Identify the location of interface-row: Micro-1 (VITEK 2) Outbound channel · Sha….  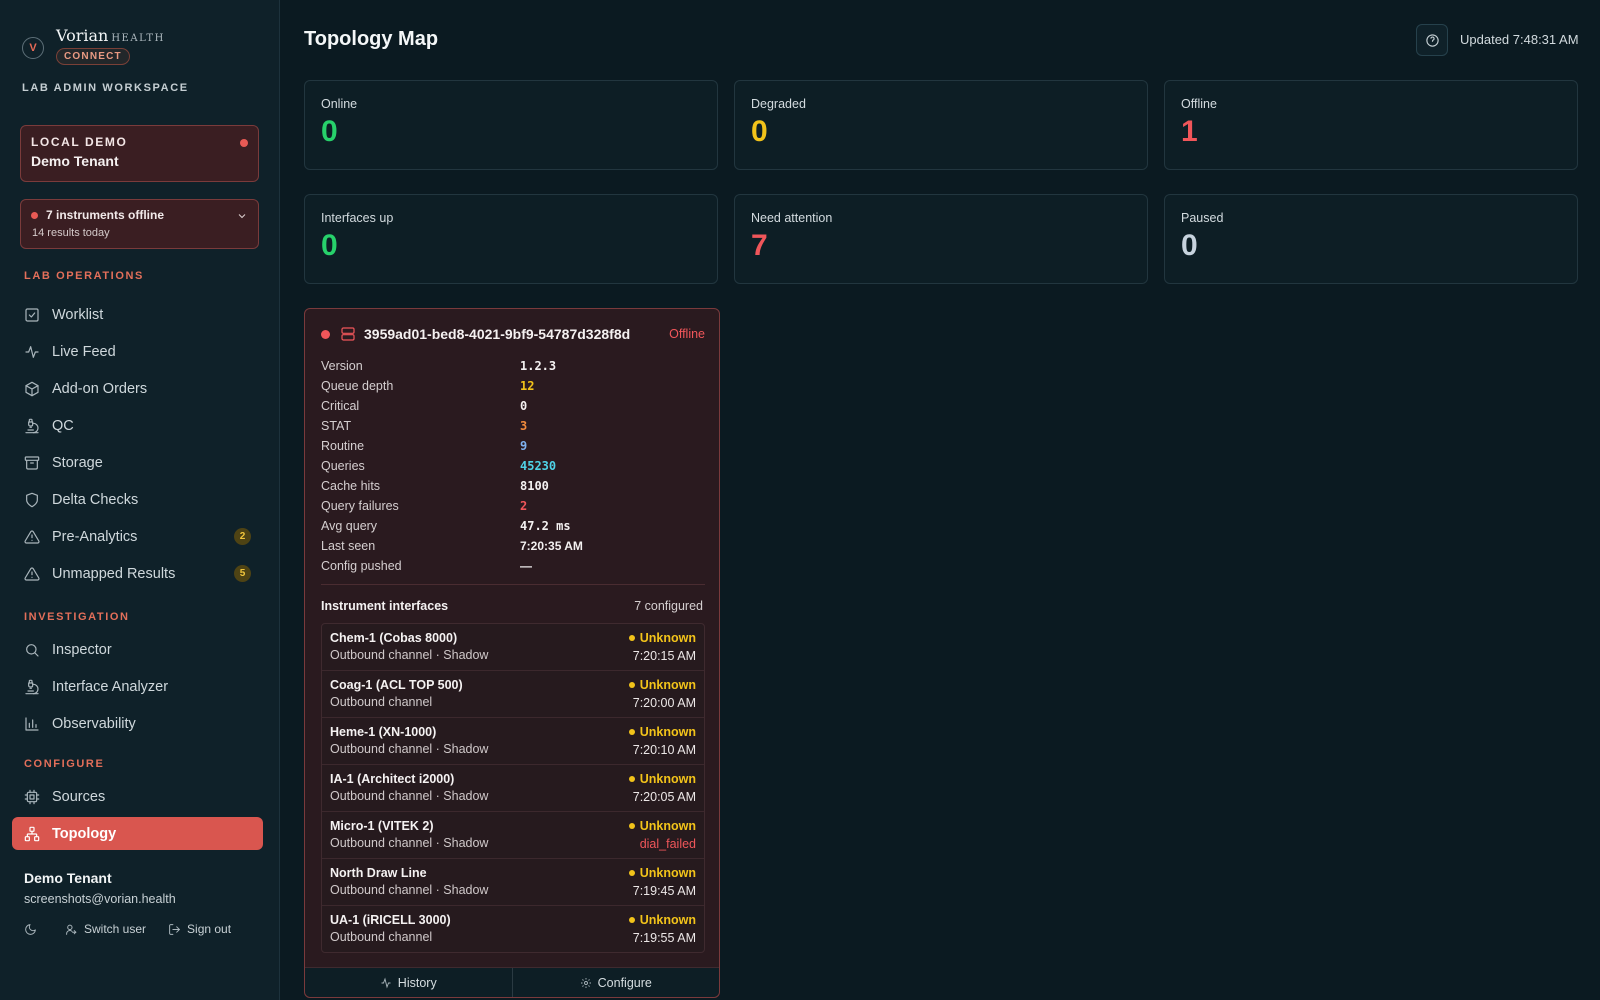
(513, 835).